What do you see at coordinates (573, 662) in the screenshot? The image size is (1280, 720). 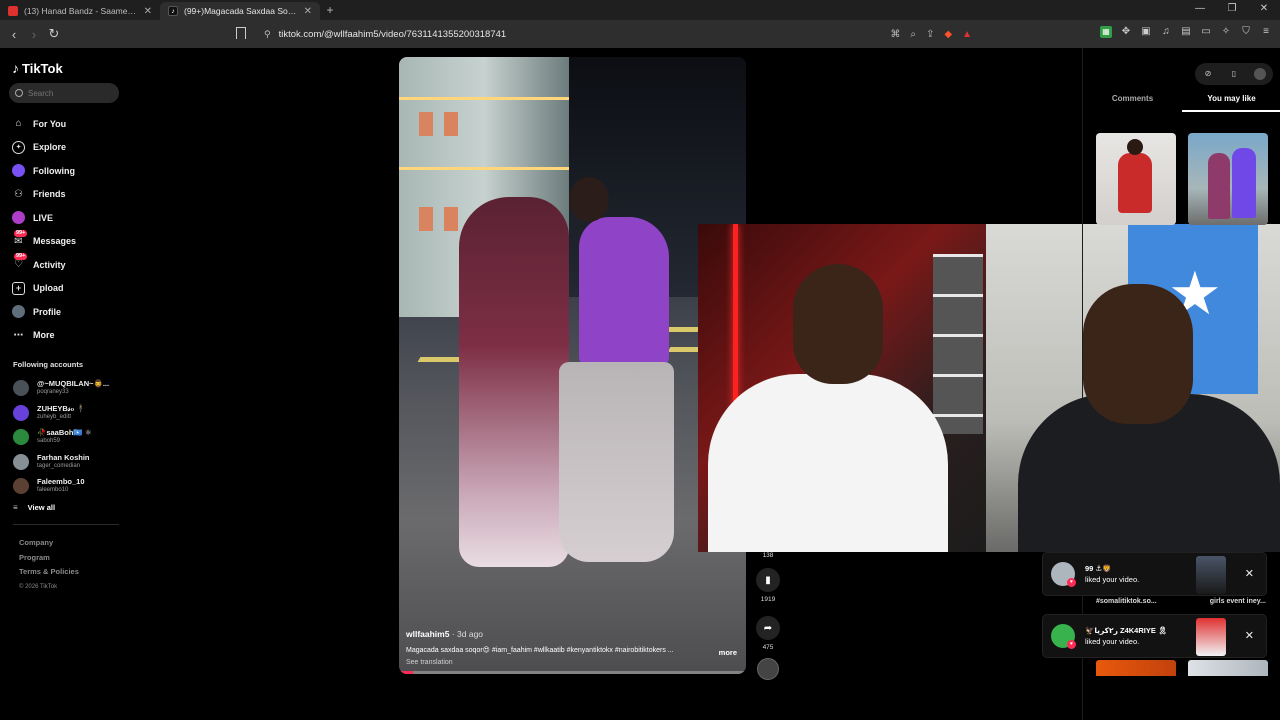 I see `see-translation-link: See translation` at bounding box center [573, 662].